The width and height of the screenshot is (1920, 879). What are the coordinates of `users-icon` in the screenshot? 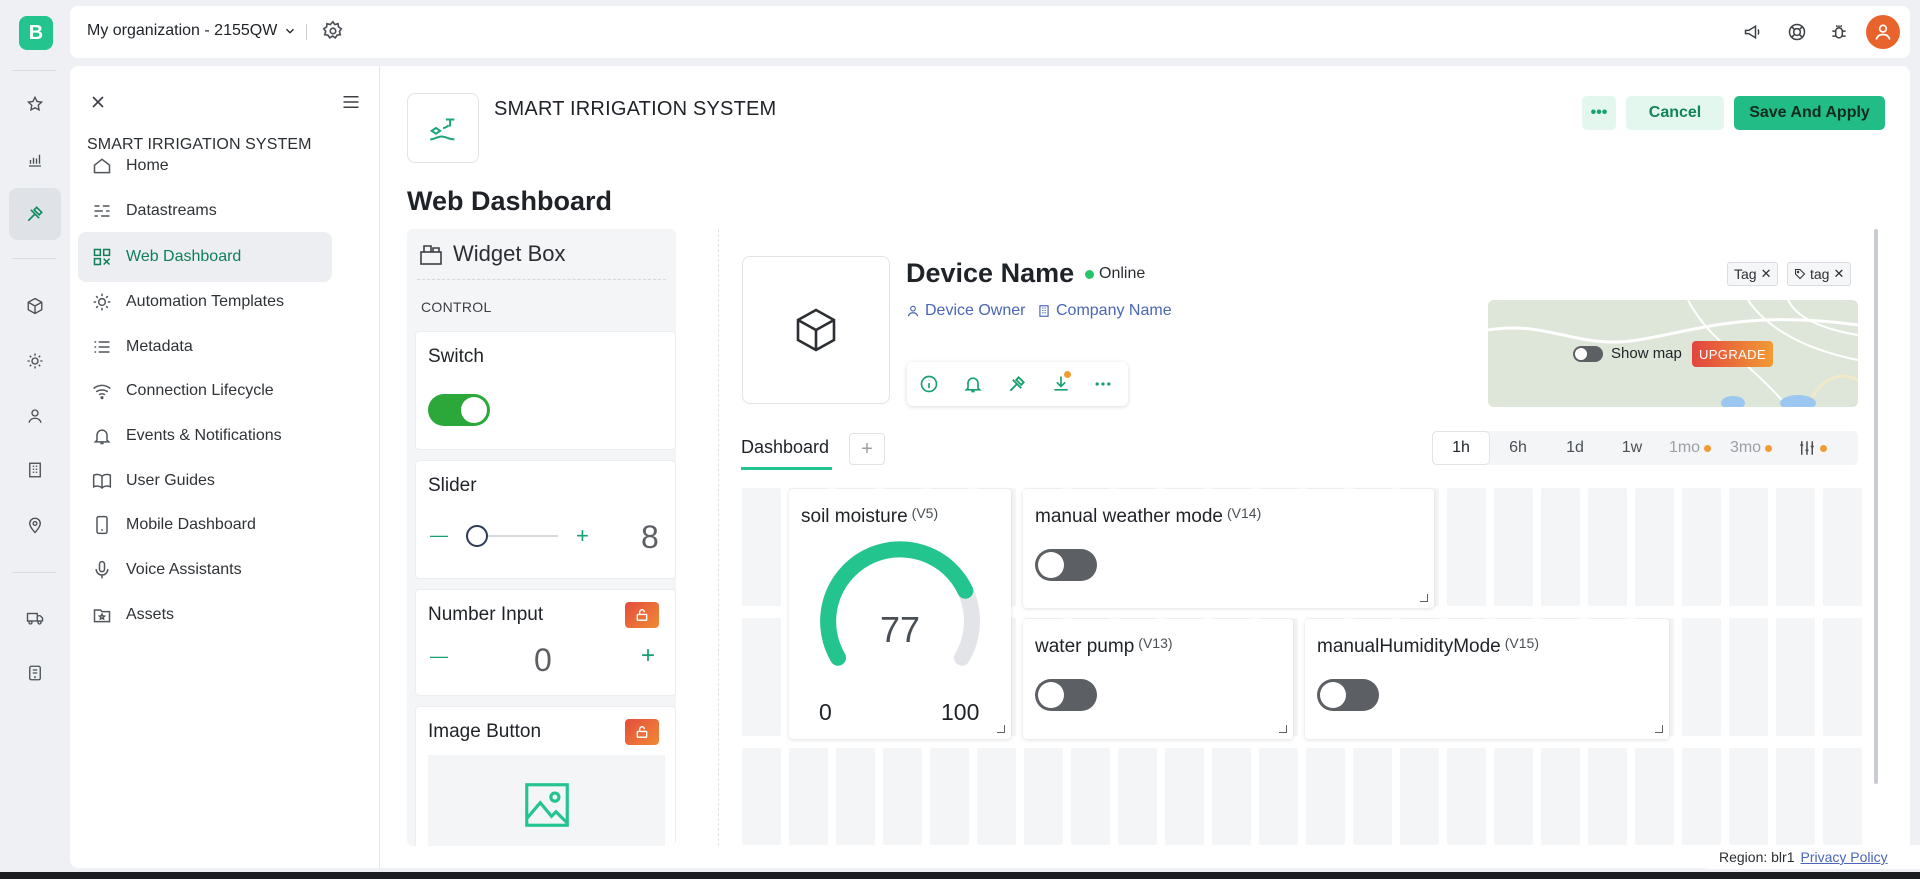 It's located at (35, 416).